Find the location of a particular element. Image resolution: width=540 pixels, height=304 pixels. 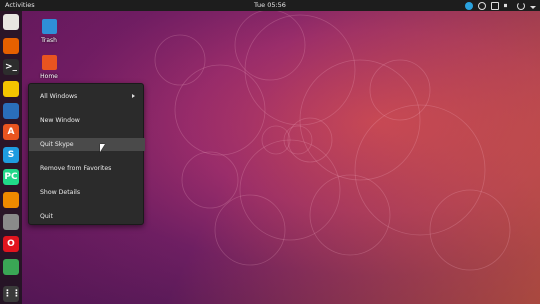

menu-item-remove-from-favorites: Remove from Favorites is located at coordinates (87, 168).